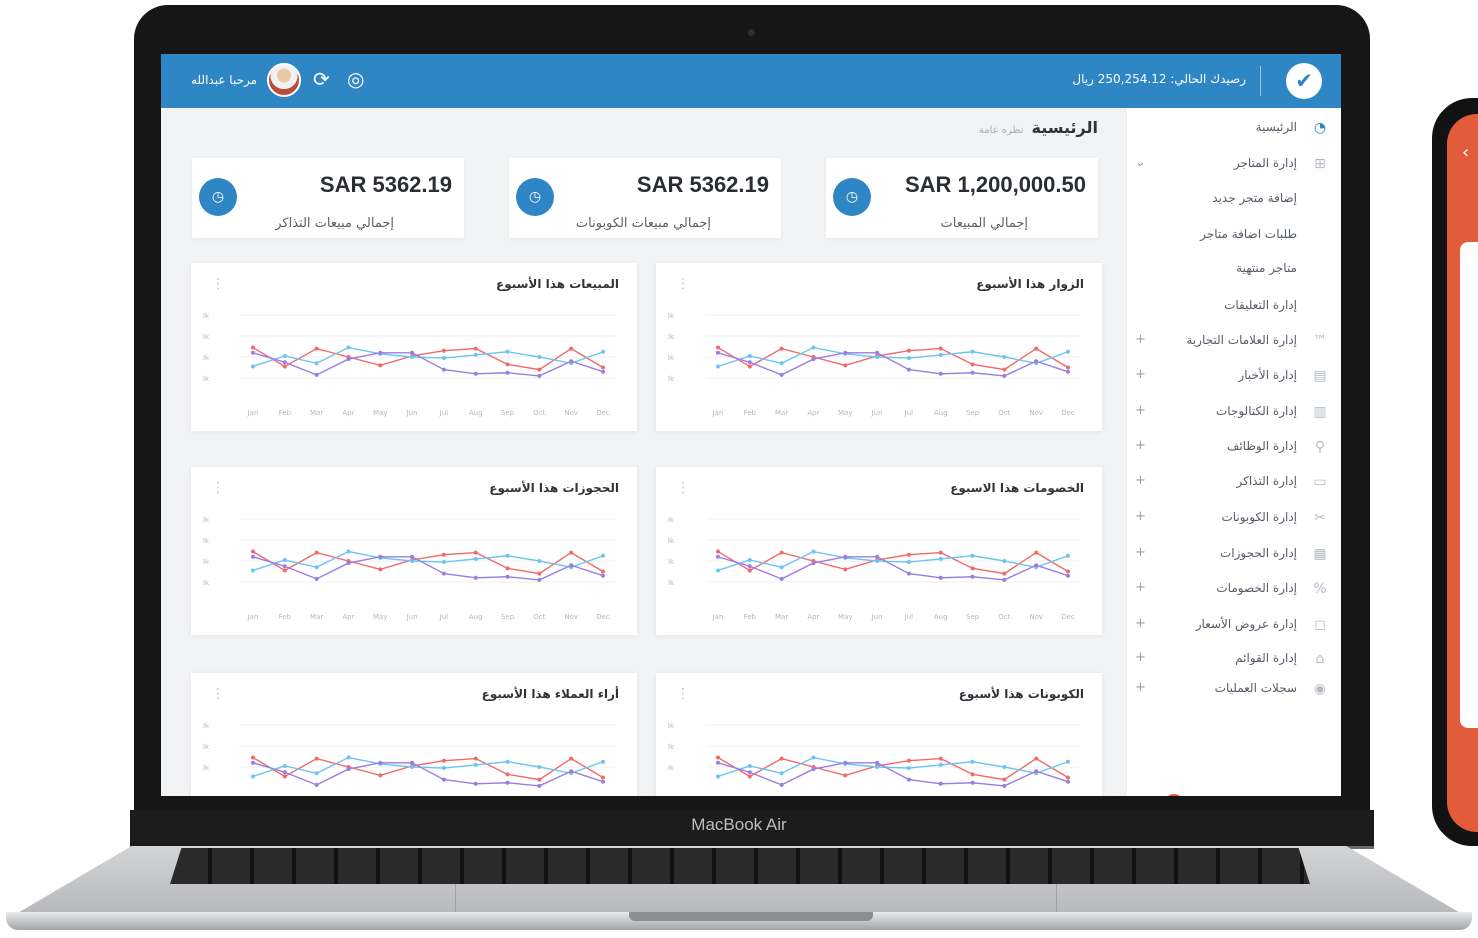 The height and width of the screenshot is (938, 1478). Describe the element at coordinates (1234, 342) in the screenshot. I see `sidebar-item-trademarks: ™ إدارة العلامات التجارية +` at that location.